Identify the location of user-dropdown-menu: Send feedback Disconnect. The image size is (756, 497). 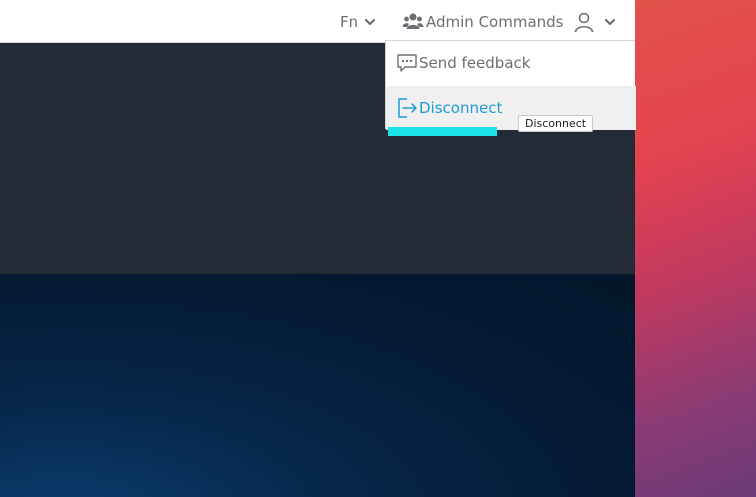
(510, 85).